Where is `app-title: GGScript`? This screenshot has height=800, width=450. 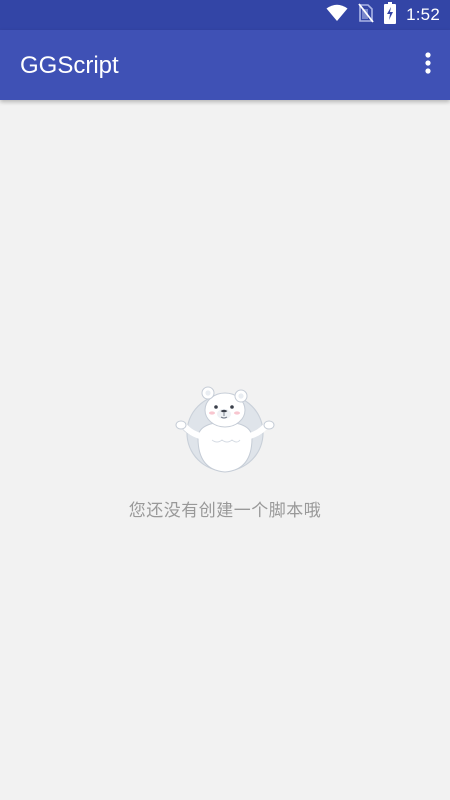 app-title: GGScript is located at coordinates (69, 65).